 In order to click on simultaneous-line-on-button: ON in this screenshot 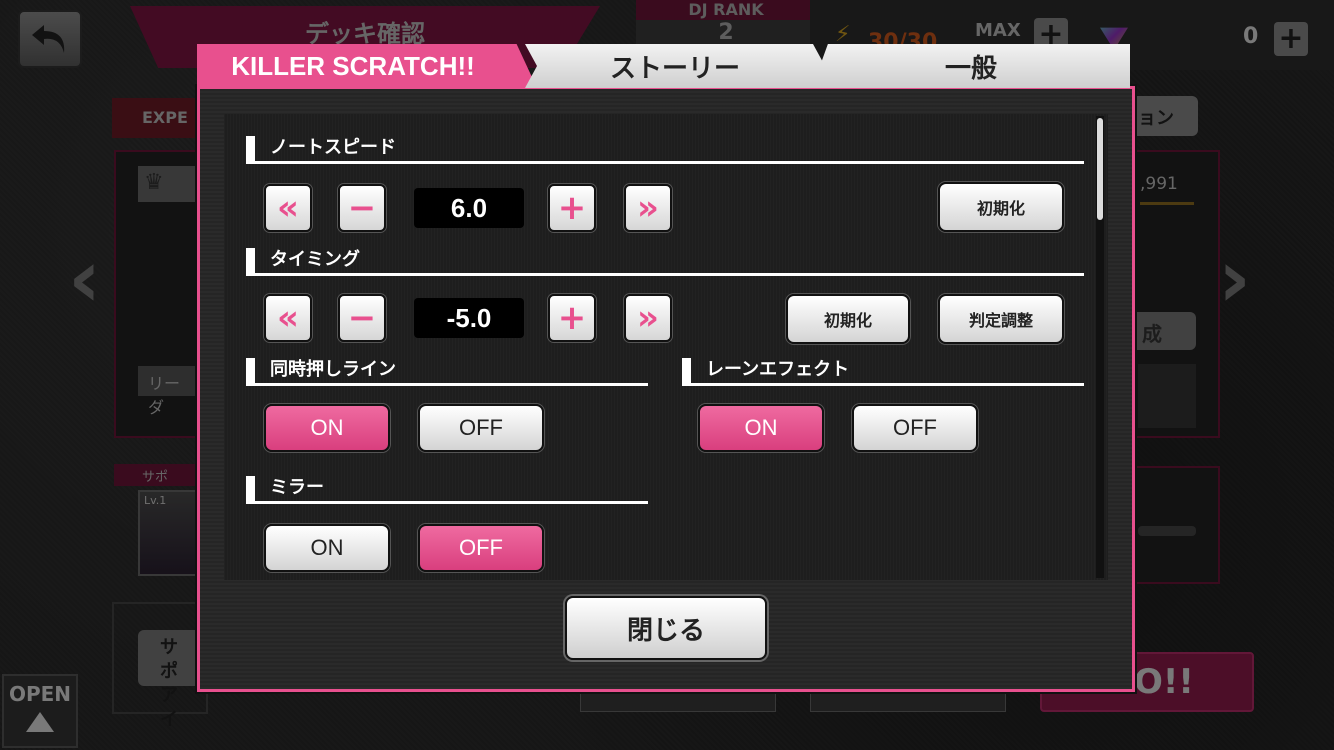, I will do `click(327, 428)`.